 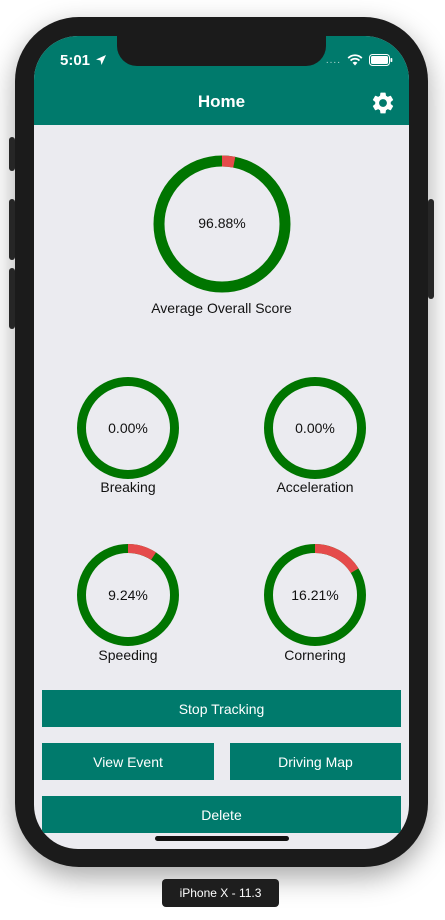 I want to click on device-notch, so click(x=221, y=51).